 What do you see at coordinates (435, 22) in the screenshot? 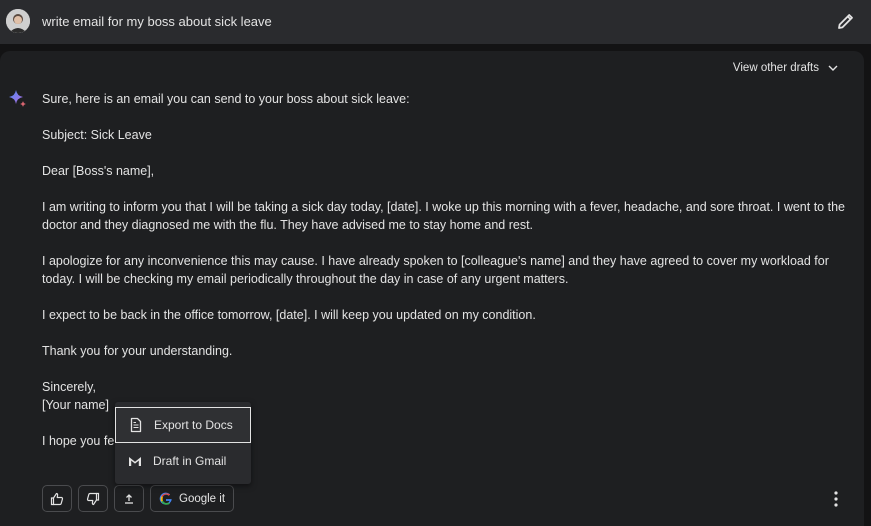
I see `prompt-bar: write email for my boss about sick leave` at bounding box center [435, 22].